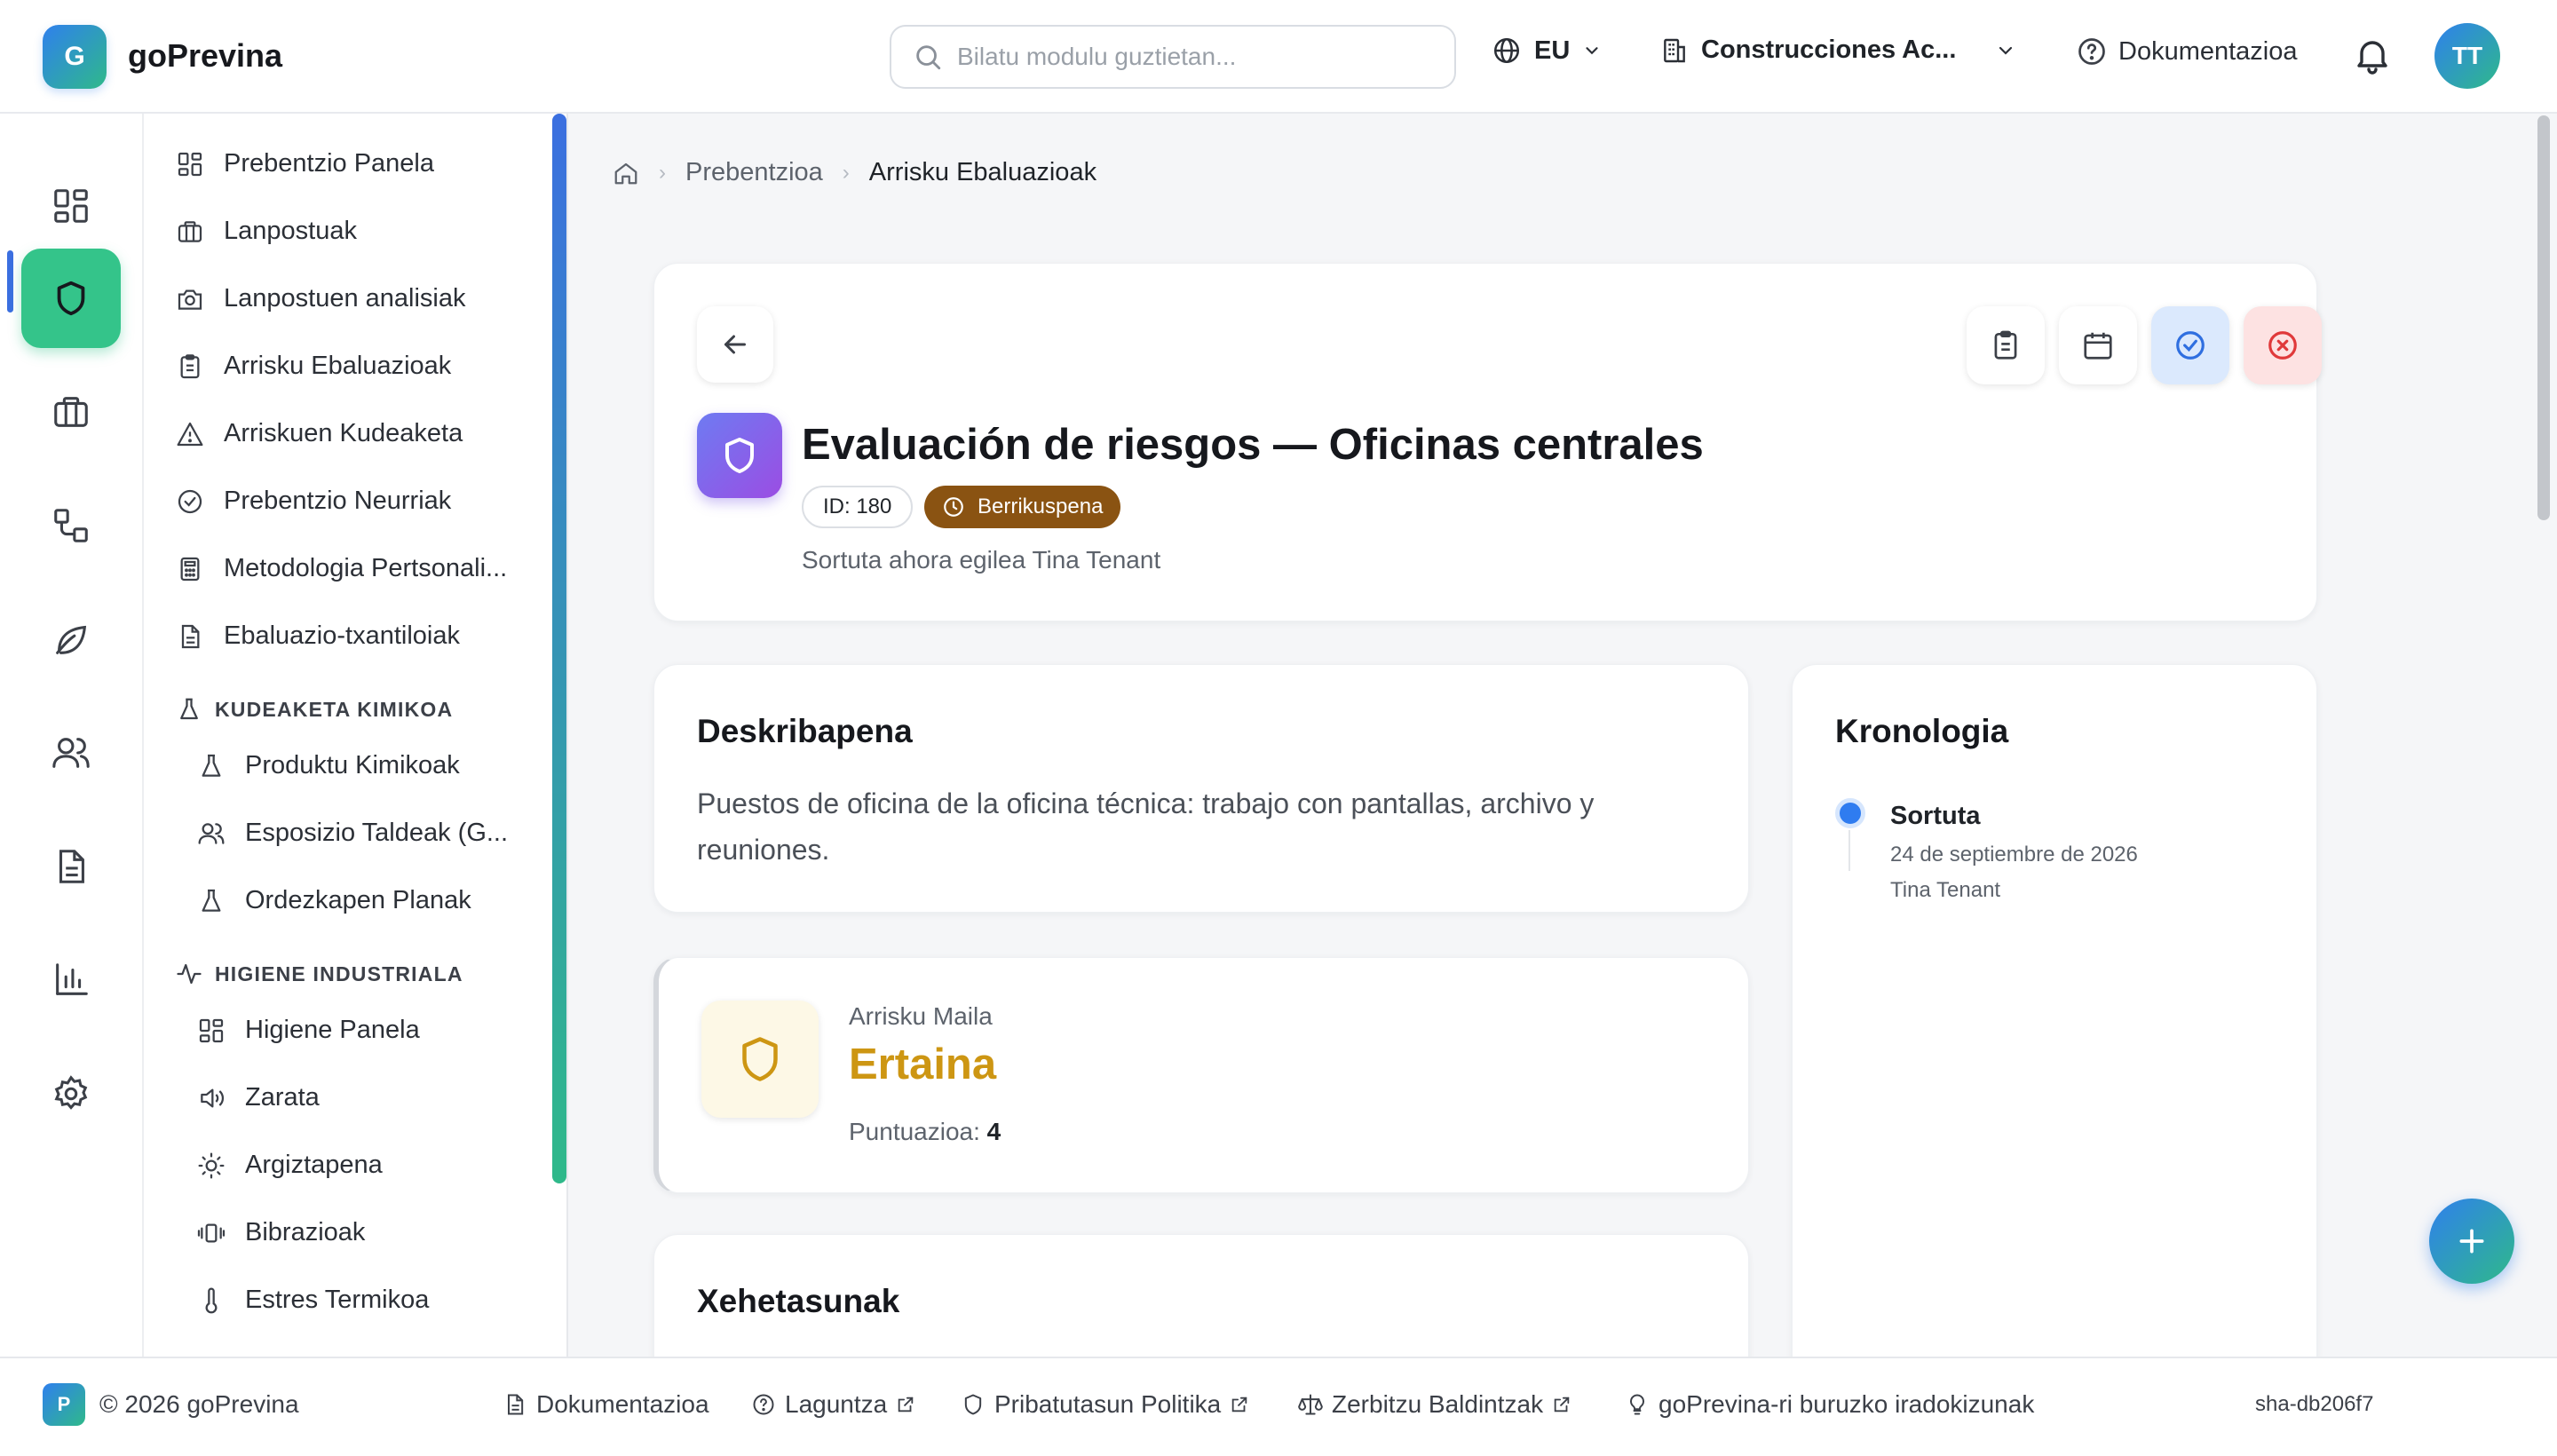 This screenshot has height=1456, width=2557. What do you see at coordinates (313, 501) in the screenshot?
I see `sidebar-item-prevention-measures: Prebentzio Neurriak` at bounding box center [313, 501].